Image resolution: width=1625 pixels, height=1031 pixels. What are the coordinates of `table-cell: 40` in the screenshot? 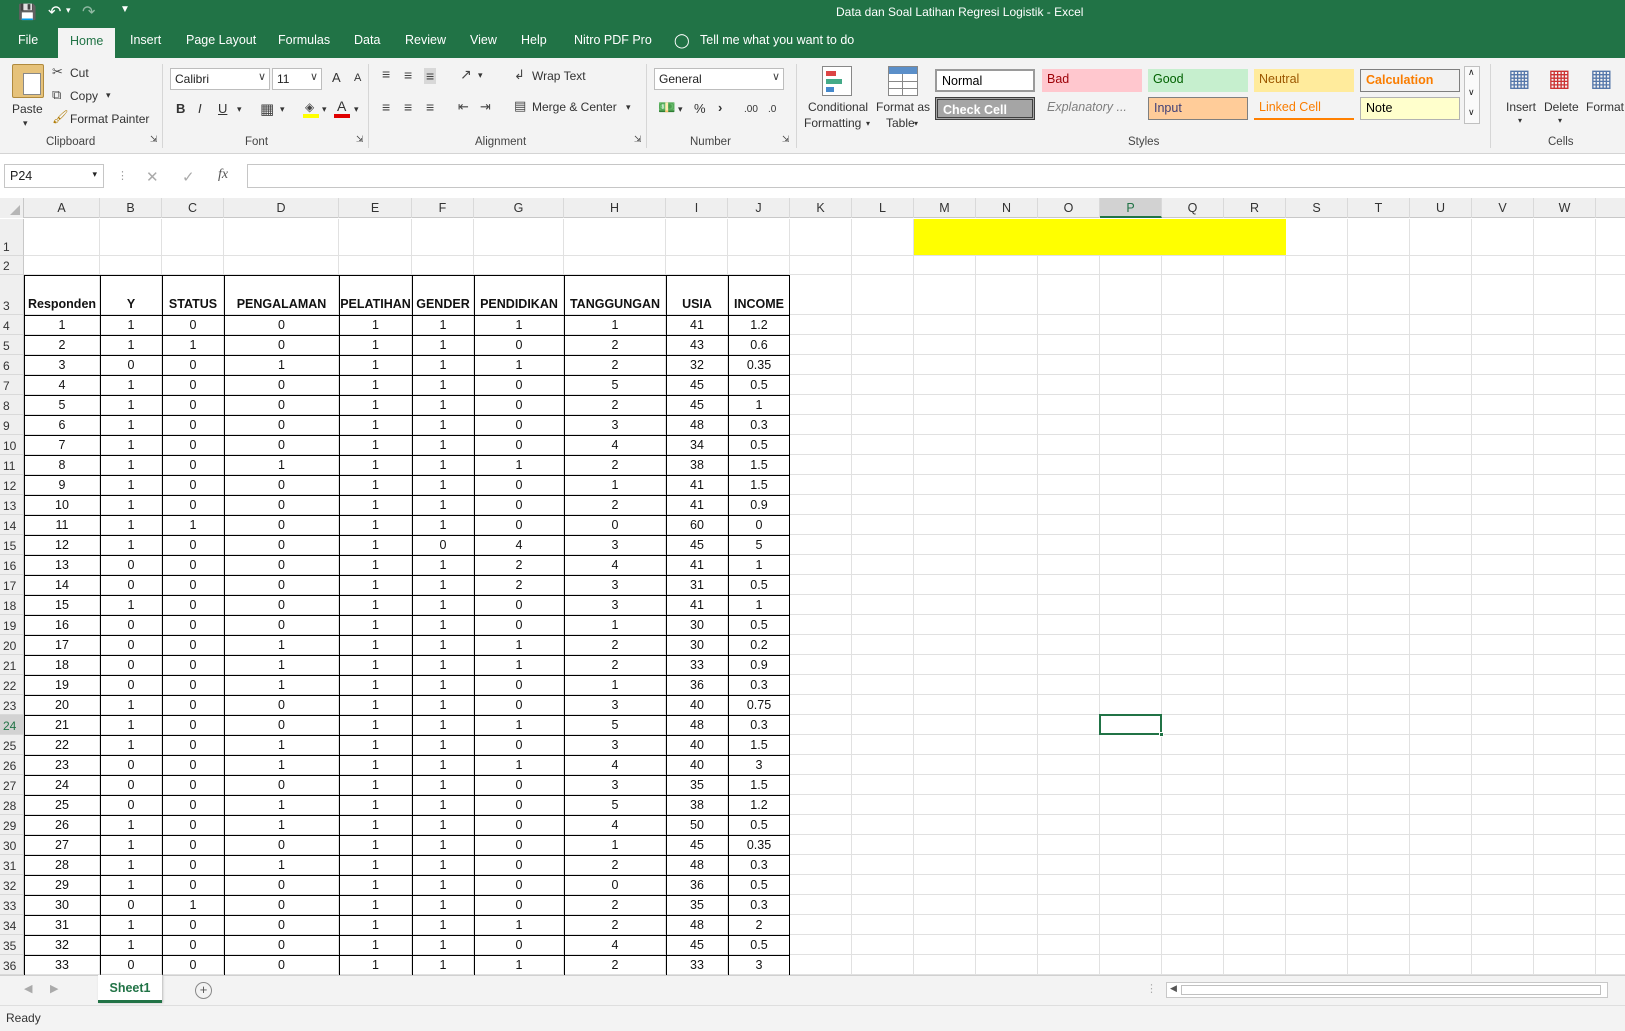 It's located at (697, 745).